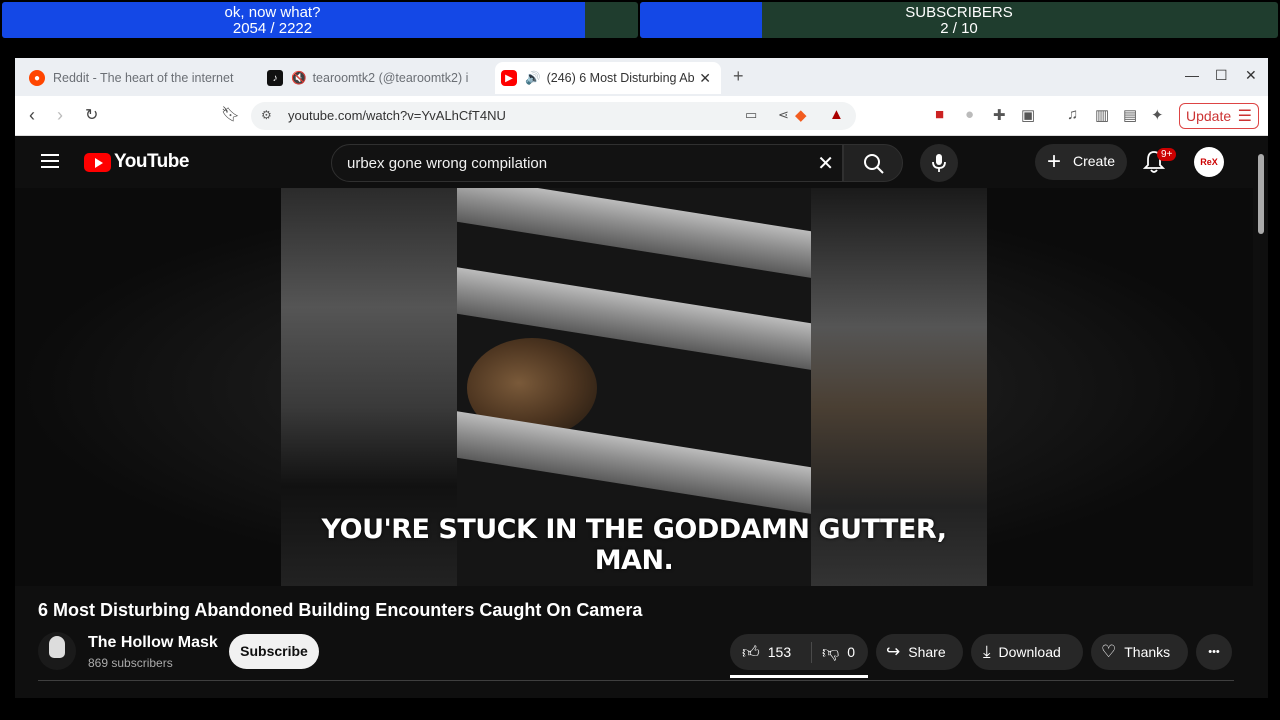  I want to click on channel-avatar, so click(57, 651).